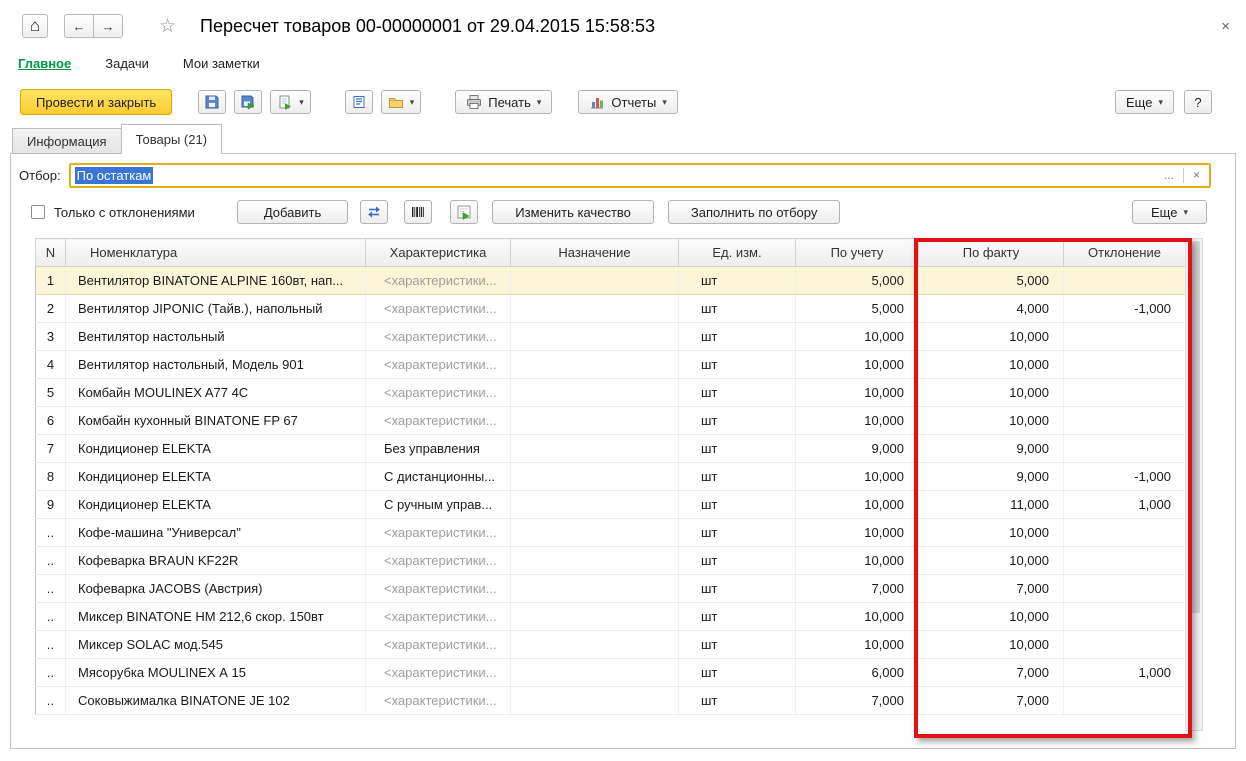  Describe the element at coordinates (124, 212) in the screenshot. I see `only-deviations-label: Только с отклонениями` at that location.